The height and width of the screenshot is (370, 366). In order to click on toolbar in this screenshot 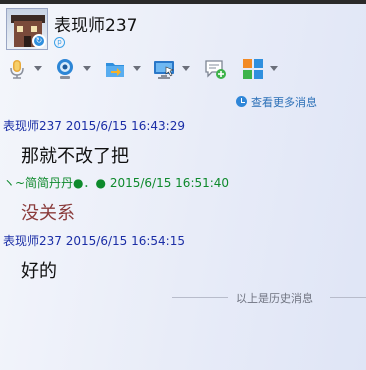, I will do `click(183, 70)`.